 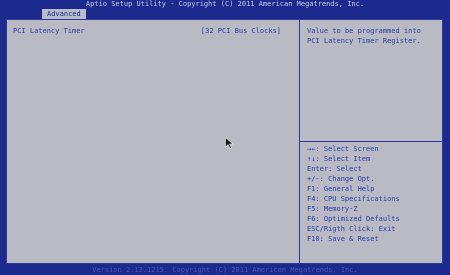 What do you see at coordinates (49, 31) in the screenshot?
I see `setting-label: PCI Latency Timer` at bounding box center [49, 31].